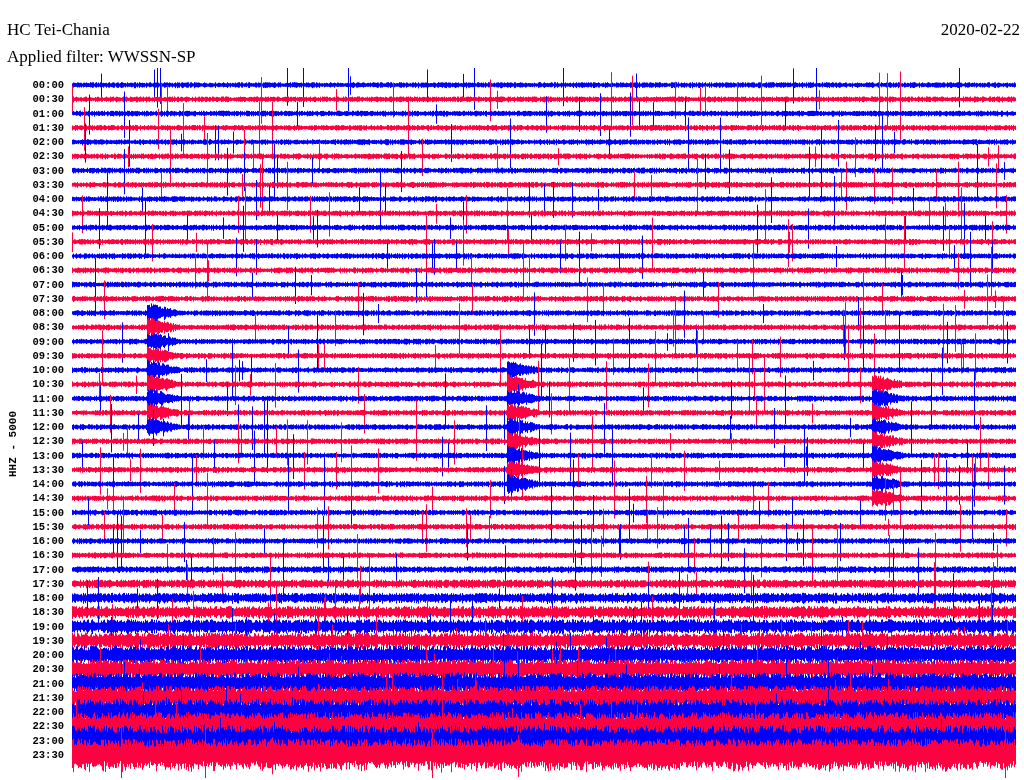 This screenshot has height=780, width=1024. Describe the element at coordinates (48, 569) in the screenshot. I see `time-label: 17:00` at that location.